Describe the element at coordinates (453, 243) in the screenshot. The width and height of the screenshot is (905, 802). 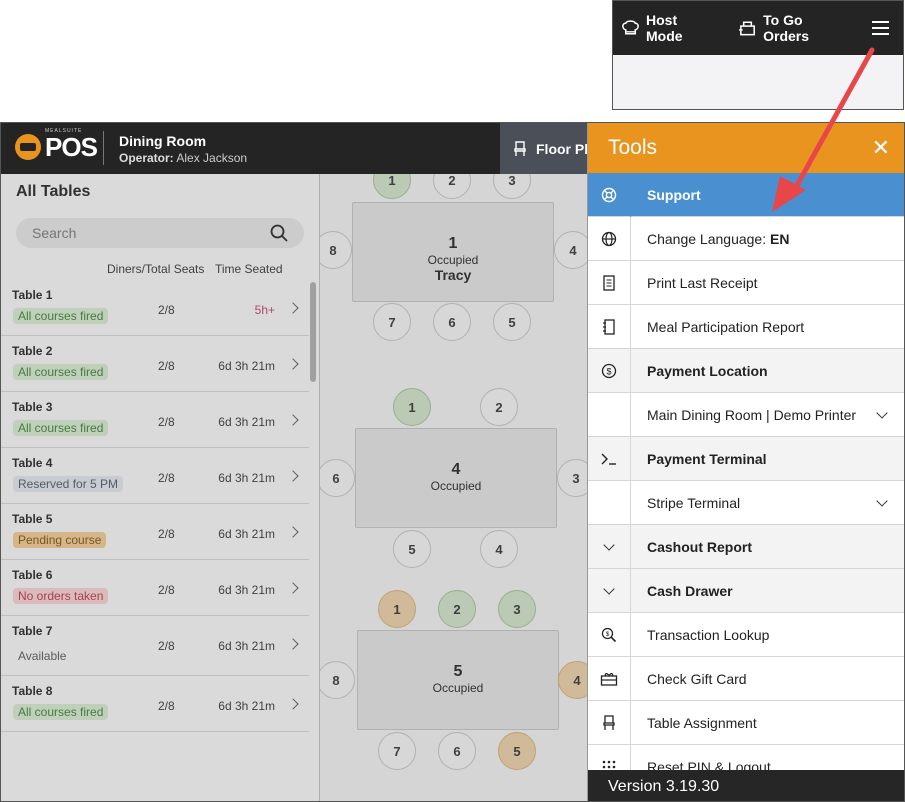
I see `table-number: 1` at that location.